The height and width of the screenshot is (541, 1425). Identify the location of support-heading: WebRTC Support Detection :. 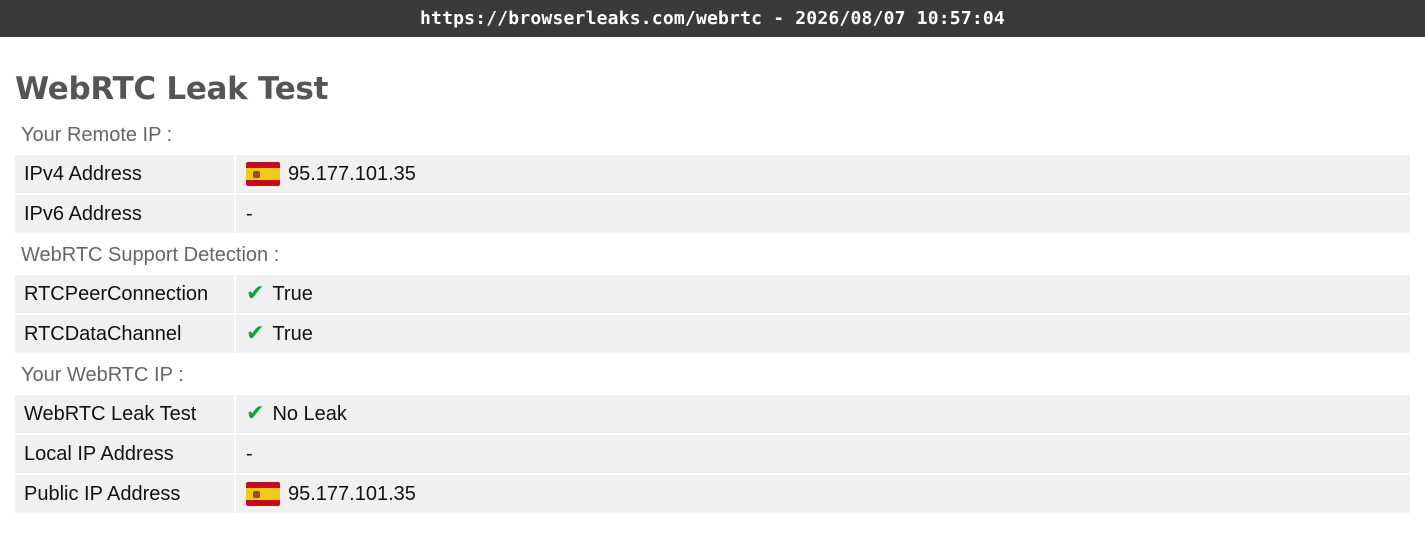
(150, 255).